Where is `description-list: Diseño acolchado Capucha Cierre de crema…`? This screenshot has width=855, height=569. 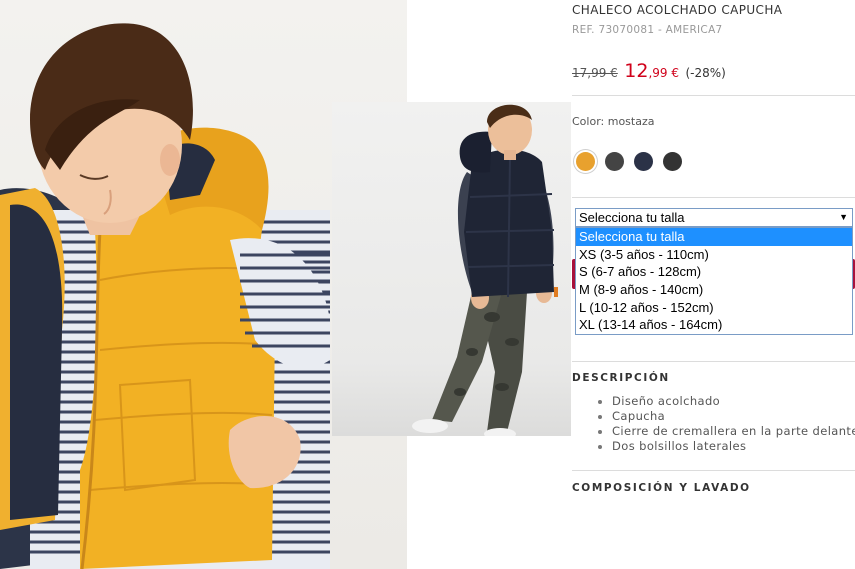 description-list: Diseño acolchado Capucha Cierre de crema… is located at coordinates (725, 424).